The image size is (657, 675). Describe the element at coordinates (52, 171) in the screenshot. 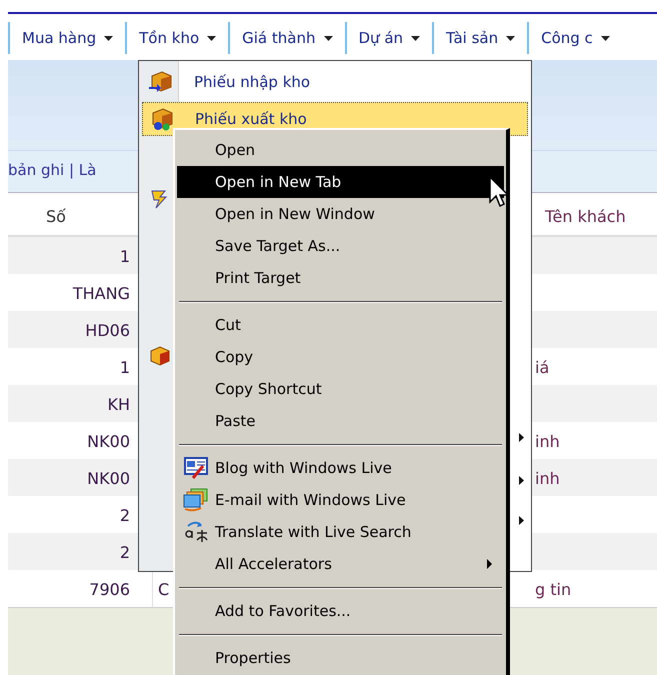

I see `record-count-text: bản ghi | Là` at that location.